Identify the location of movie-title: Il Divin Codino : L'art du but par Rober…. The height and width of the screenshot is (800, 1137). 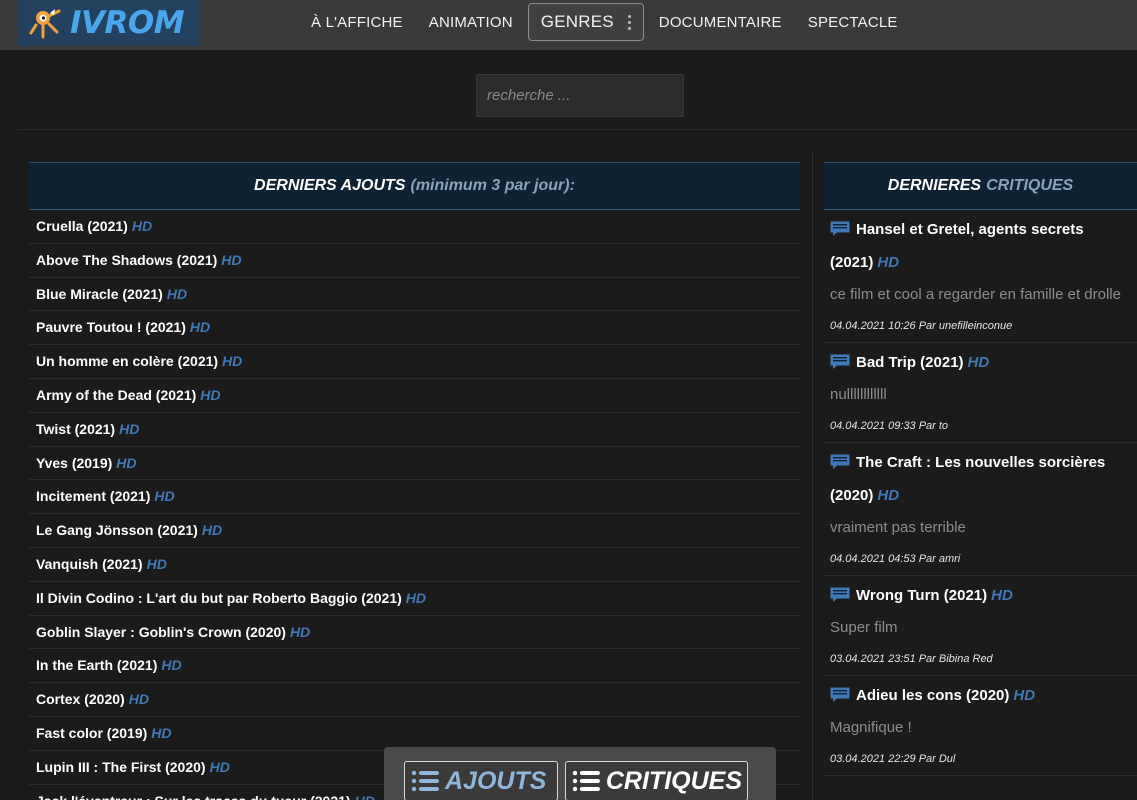
(219, 597).